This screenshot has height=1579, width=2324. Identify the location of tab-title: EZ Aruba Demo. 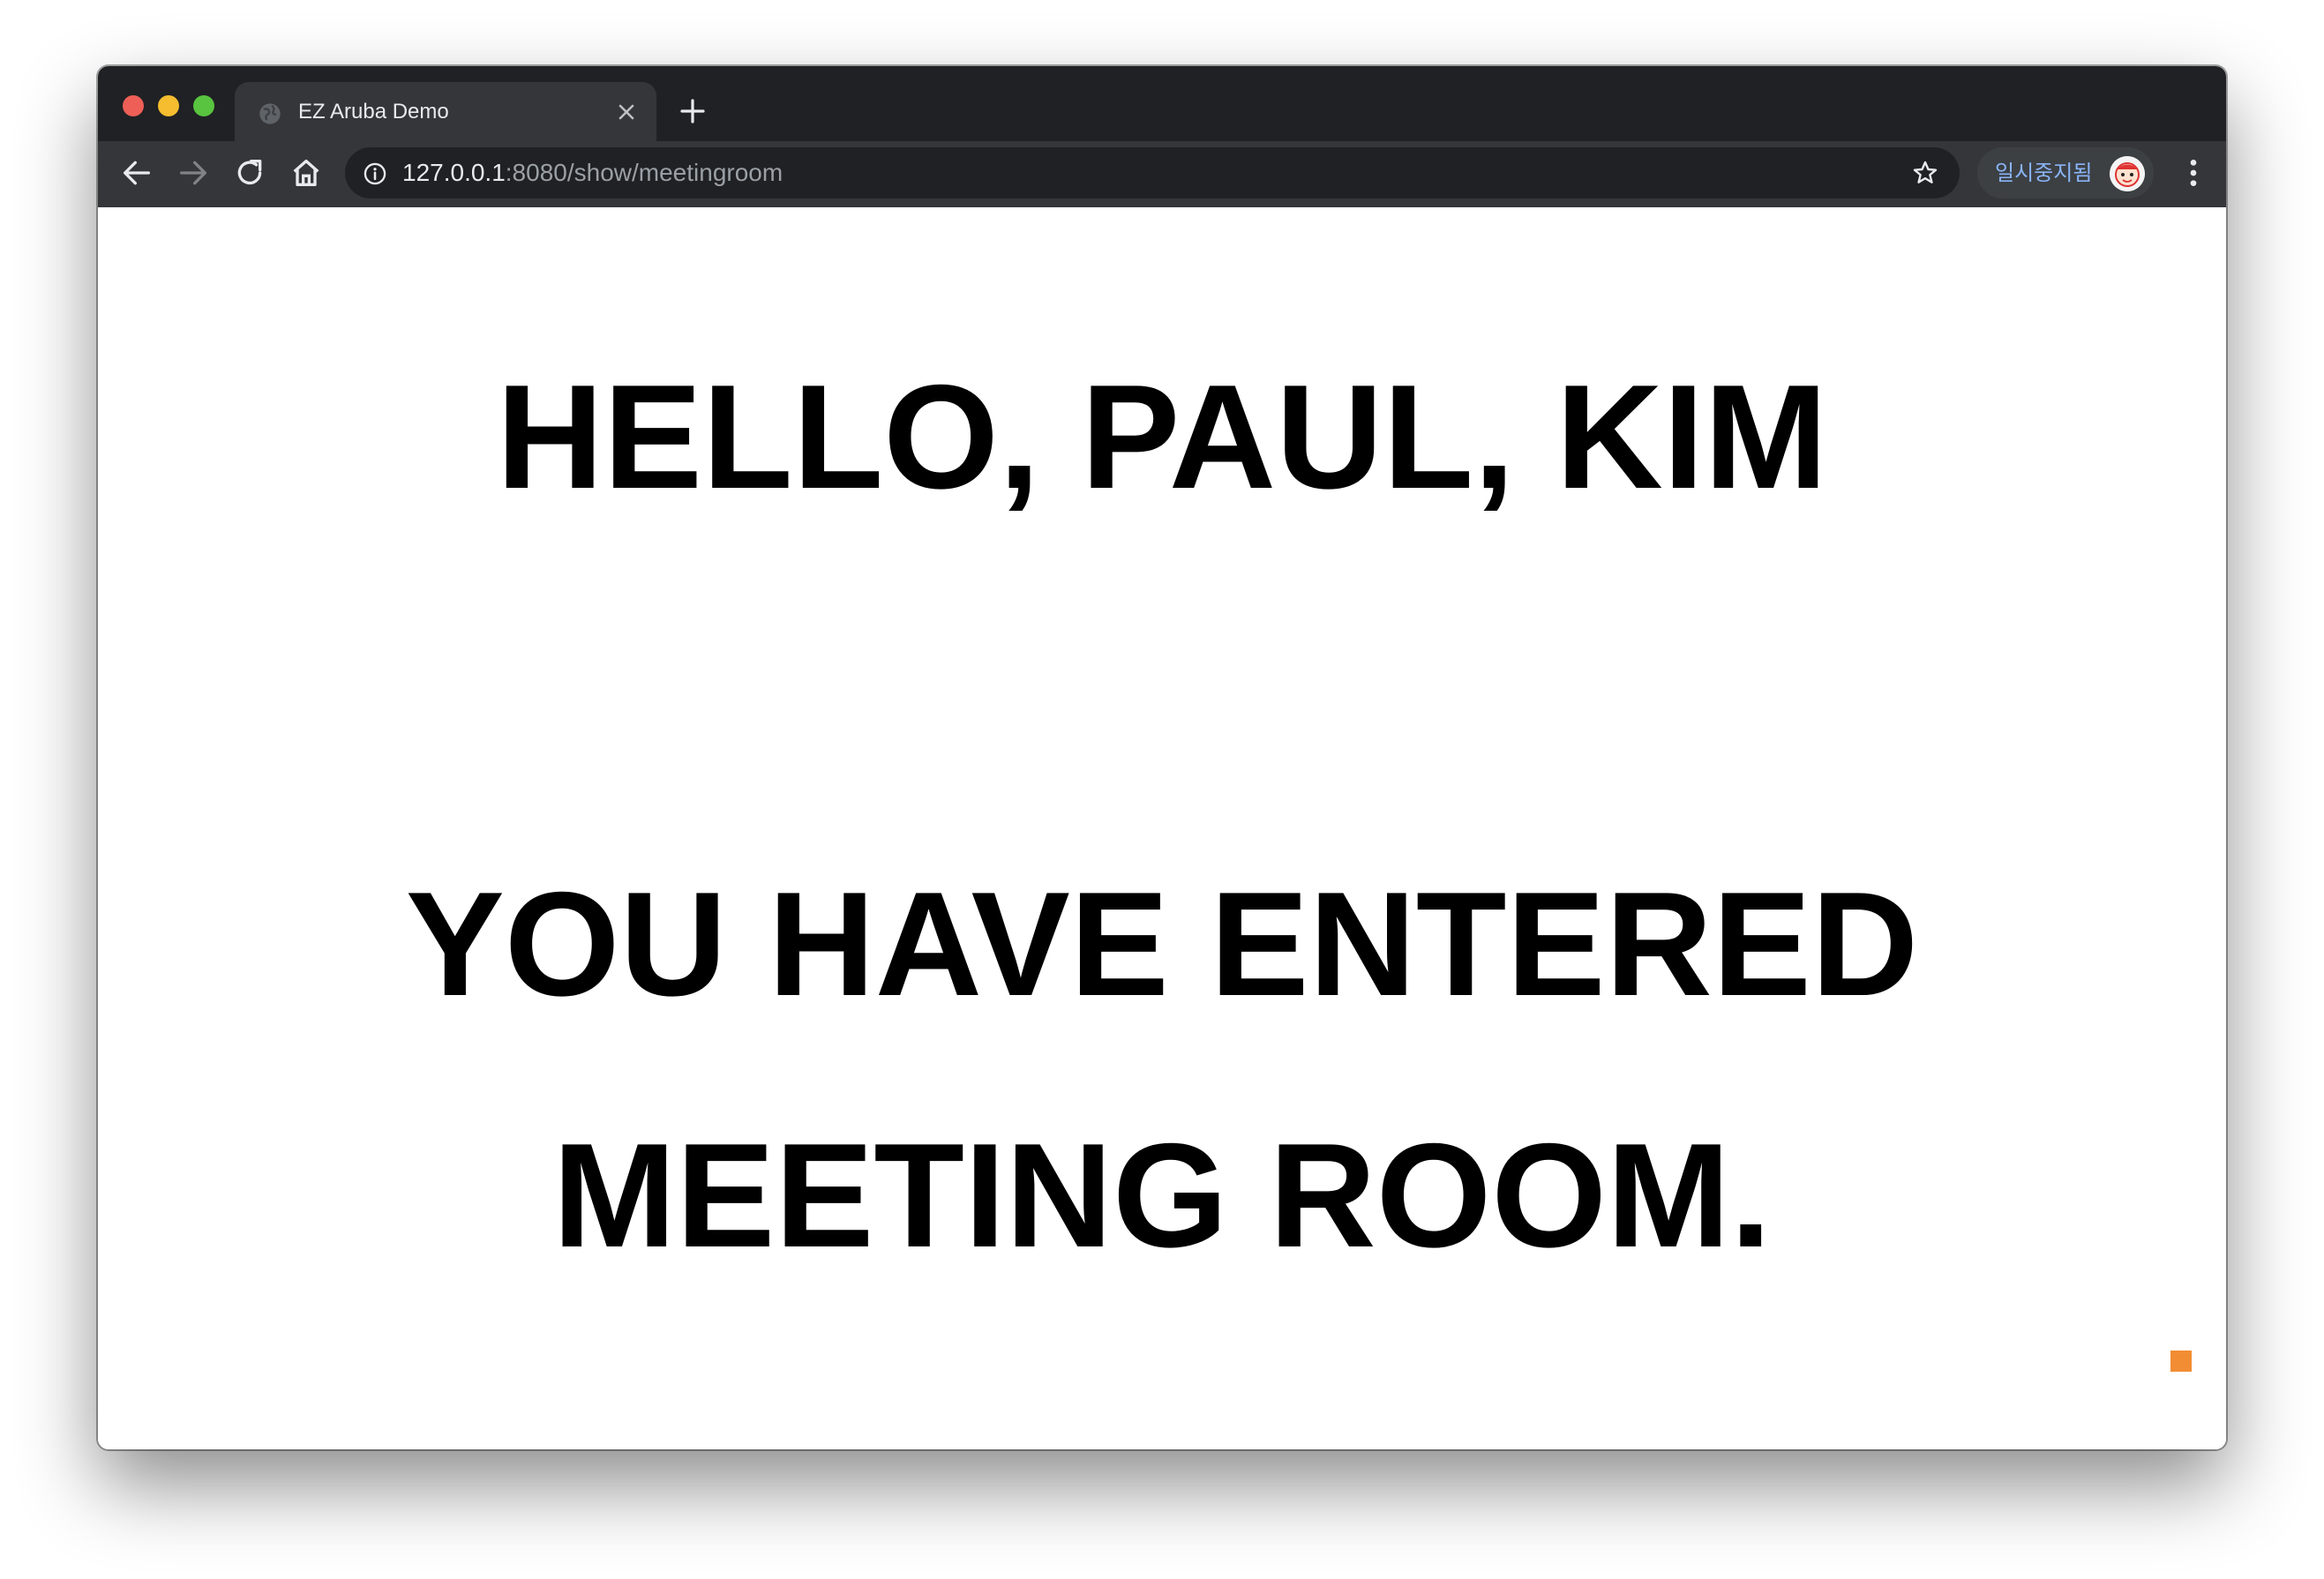
(373, 112).